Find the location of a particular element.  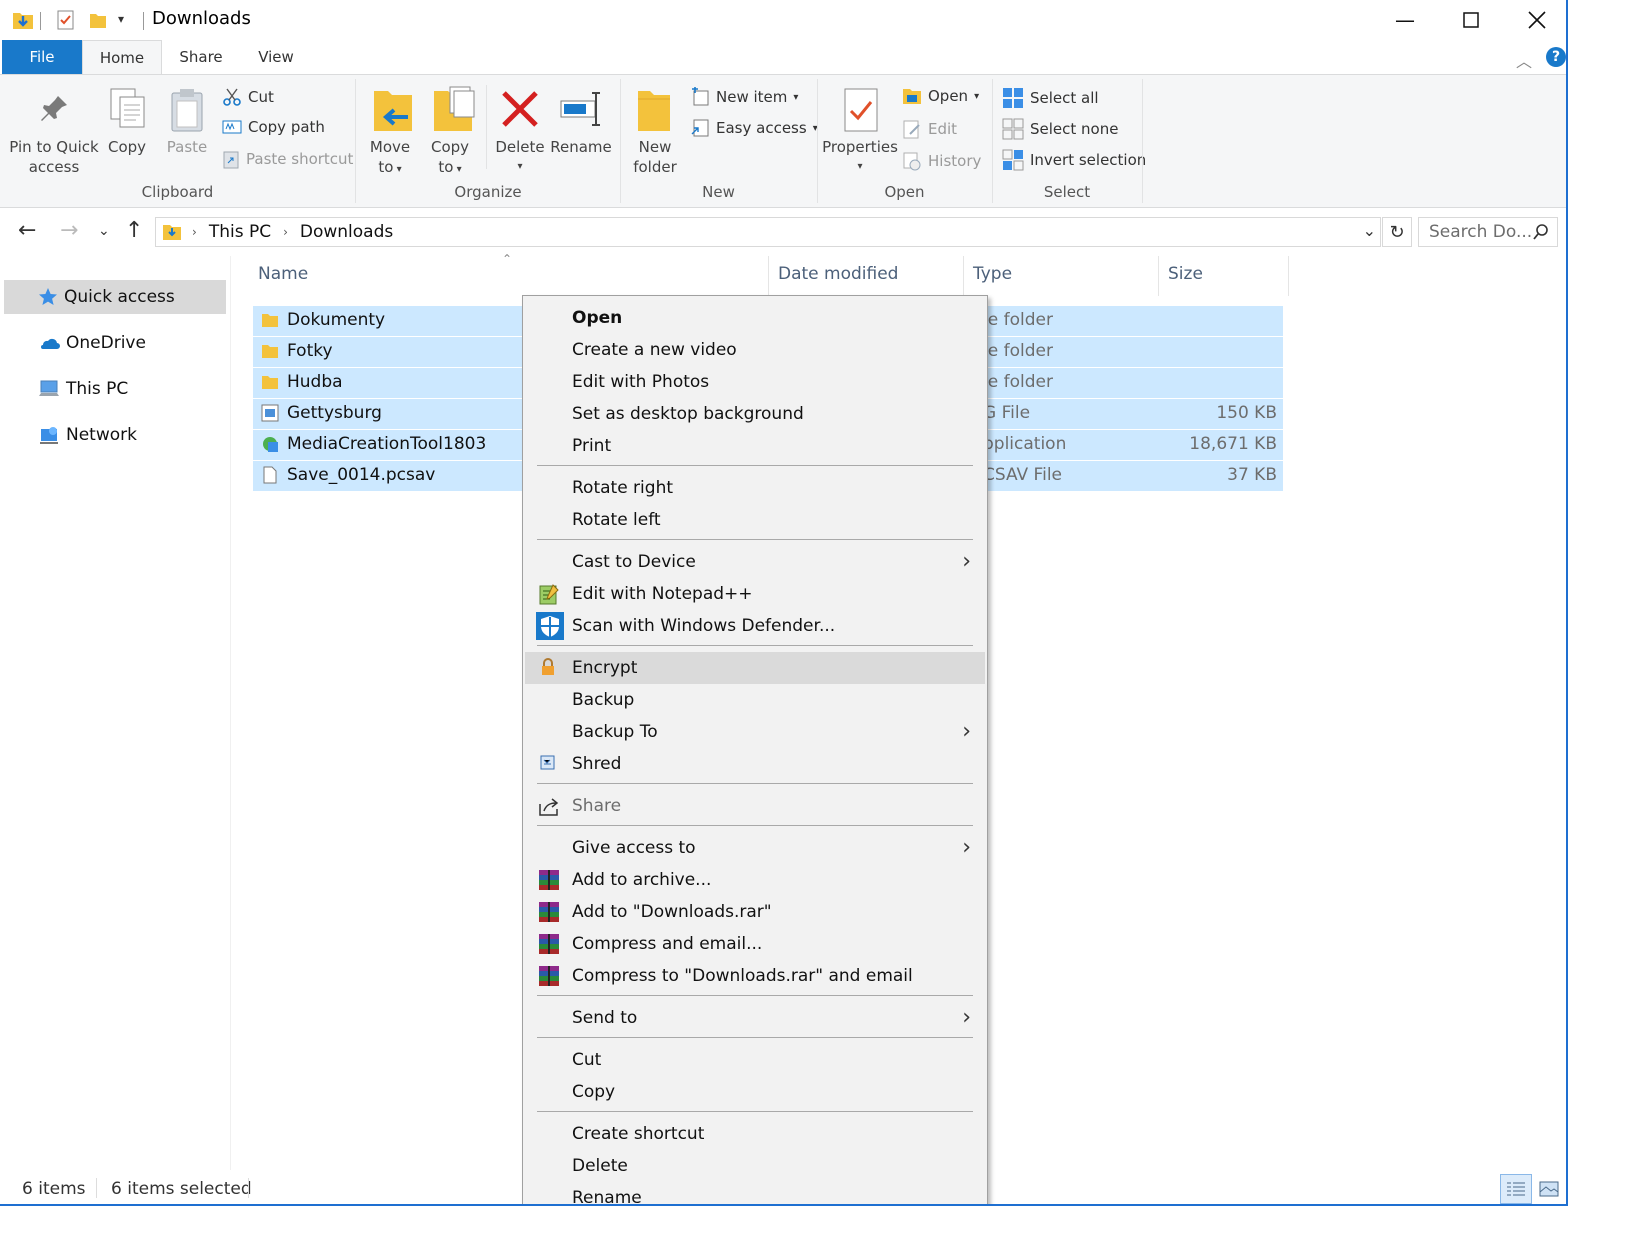

menu-item-delete: Delete is located at coordinates (755, 1166).